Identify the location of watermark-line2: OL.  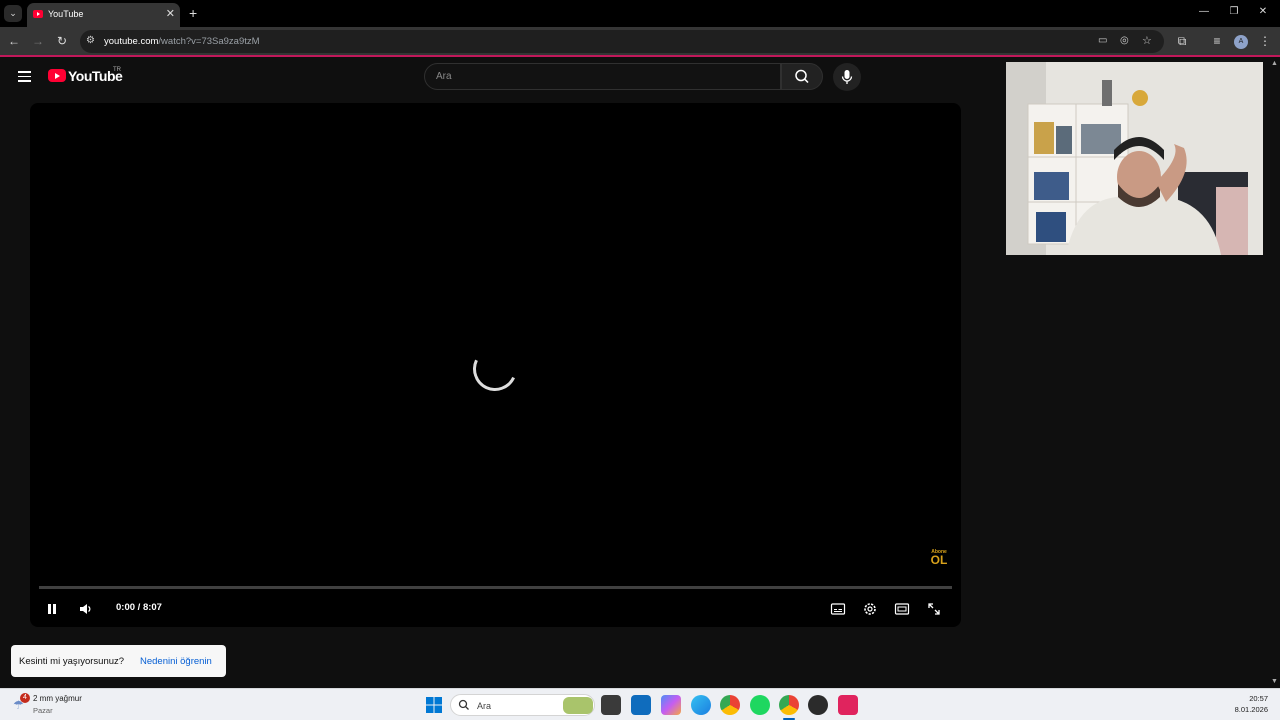
(939, 560).